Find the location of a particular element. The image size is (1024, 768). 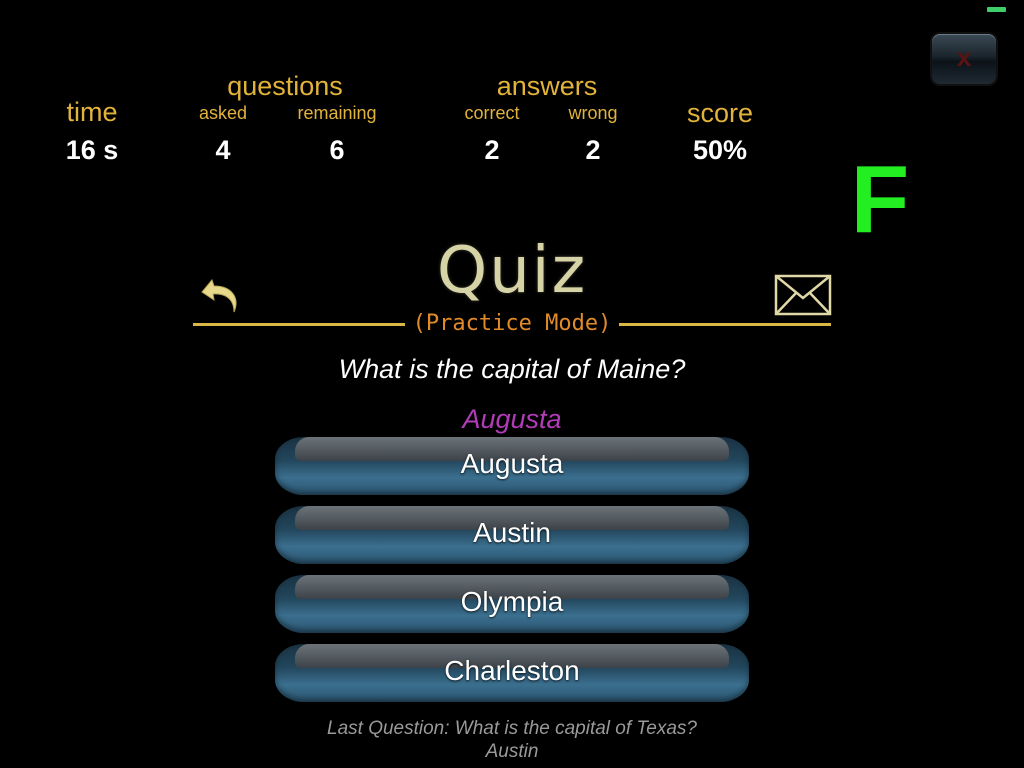

last-answer-text: Austin is located at coordinates (512, 751).